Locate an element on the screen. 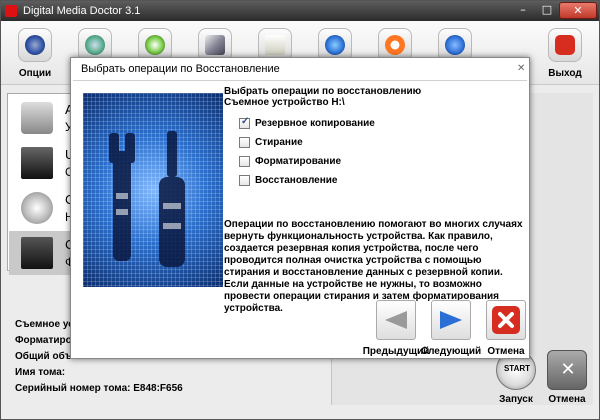 The width and height of the screenshot is (600, 420). hard-drive-icon is located at coordinates (37, 118).